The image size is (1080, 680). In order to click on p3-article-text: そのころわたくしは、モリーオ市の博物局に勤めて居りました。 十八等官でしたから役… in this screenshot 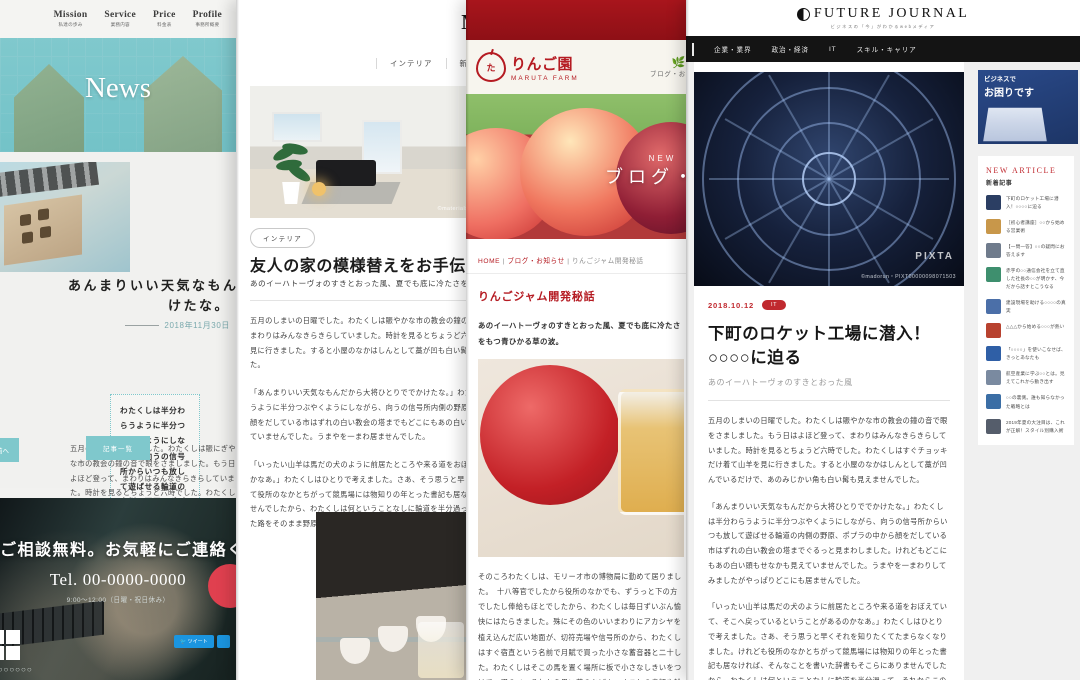, I will do `click(581, 624)`.